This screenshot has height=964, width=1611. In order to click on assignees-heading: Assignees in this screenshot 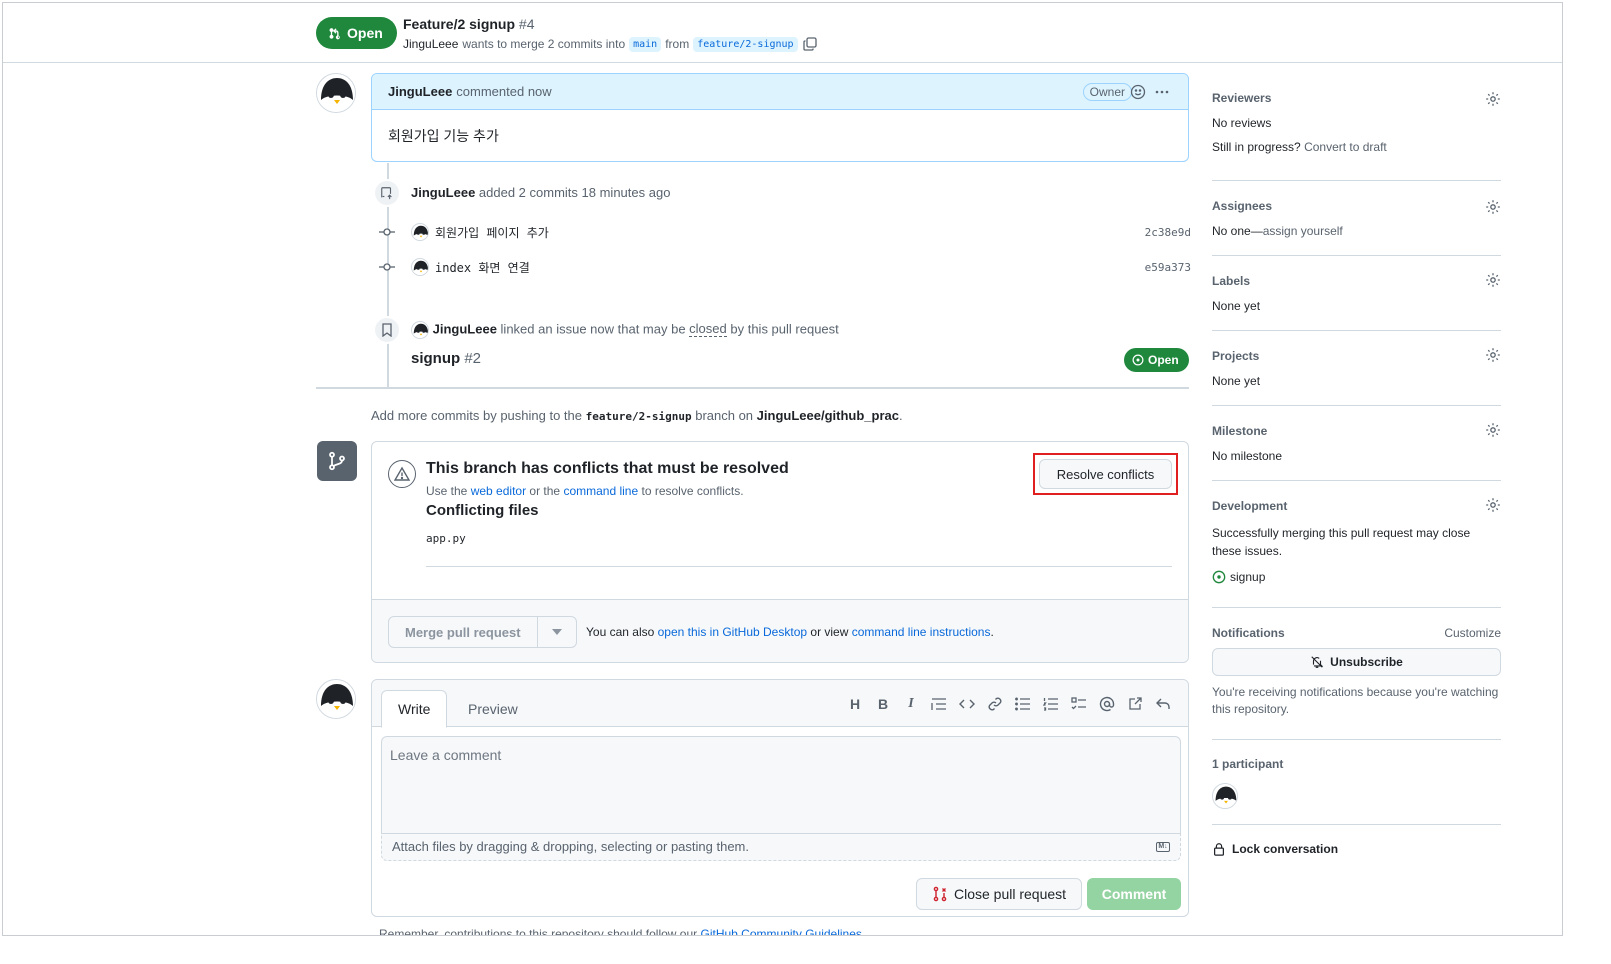, I will do `click(1356, 206)`.